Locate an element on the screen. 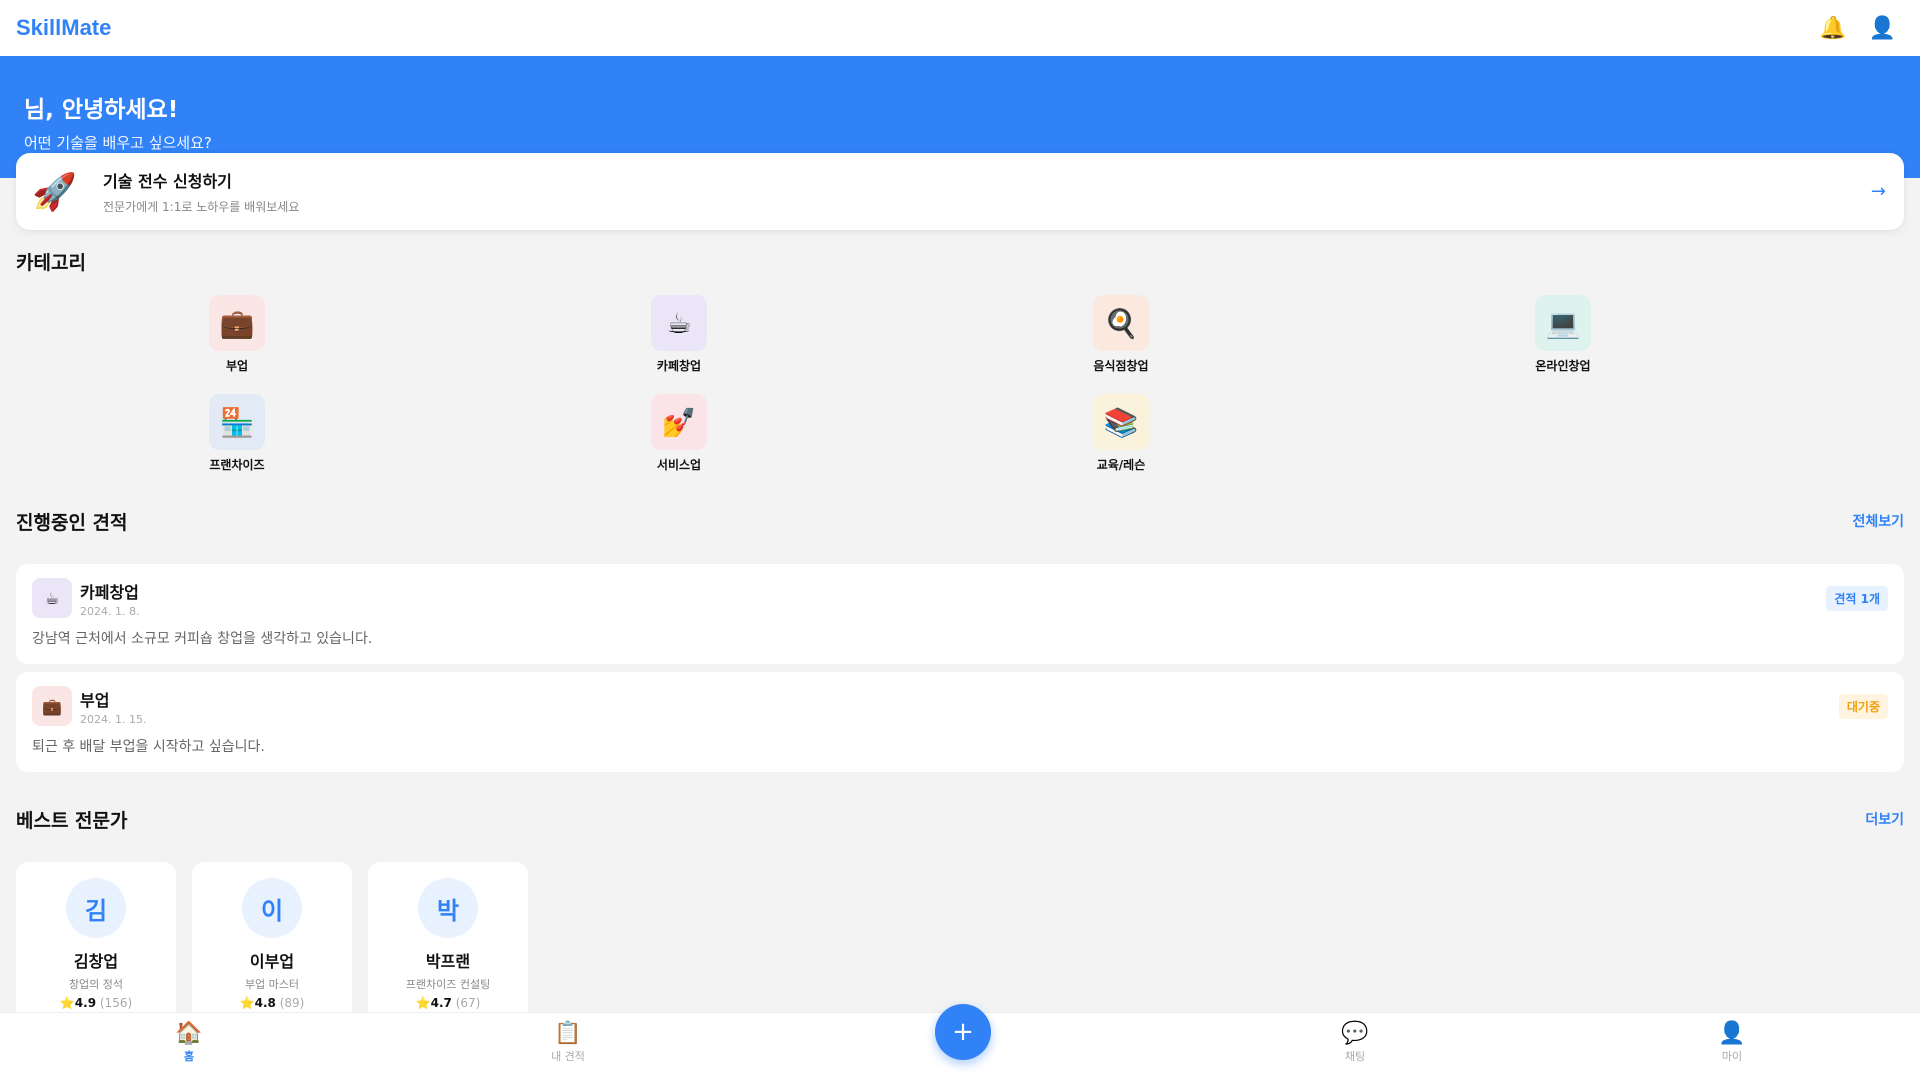 This screenshot has height=1080, width=1920. review-count: (67) is located at coordinates (468, 1003).